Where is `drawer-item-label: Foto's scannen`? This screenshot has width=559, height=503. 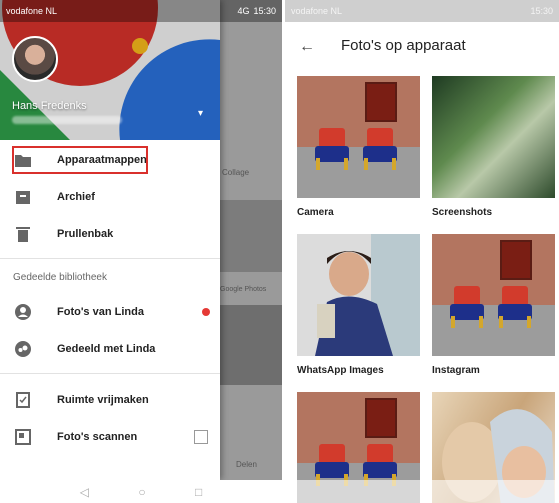 drawer-item-label: Foto's scannen is located at coordinates (97, 437).